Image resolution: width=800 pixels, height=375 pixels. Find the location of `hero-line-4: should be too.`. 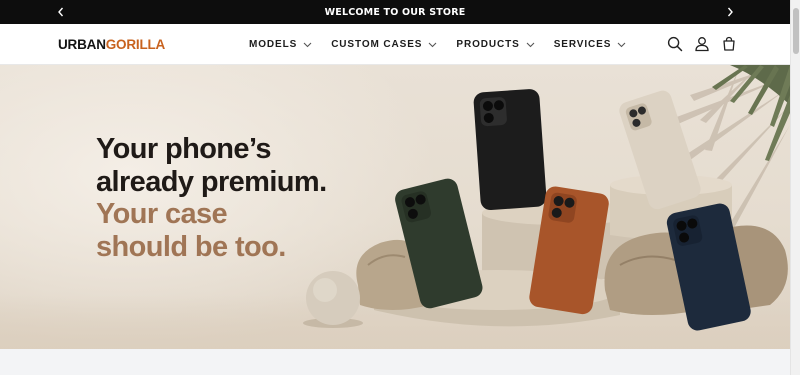

hero-line-4: should be too. is located at coordinates (191, 246).